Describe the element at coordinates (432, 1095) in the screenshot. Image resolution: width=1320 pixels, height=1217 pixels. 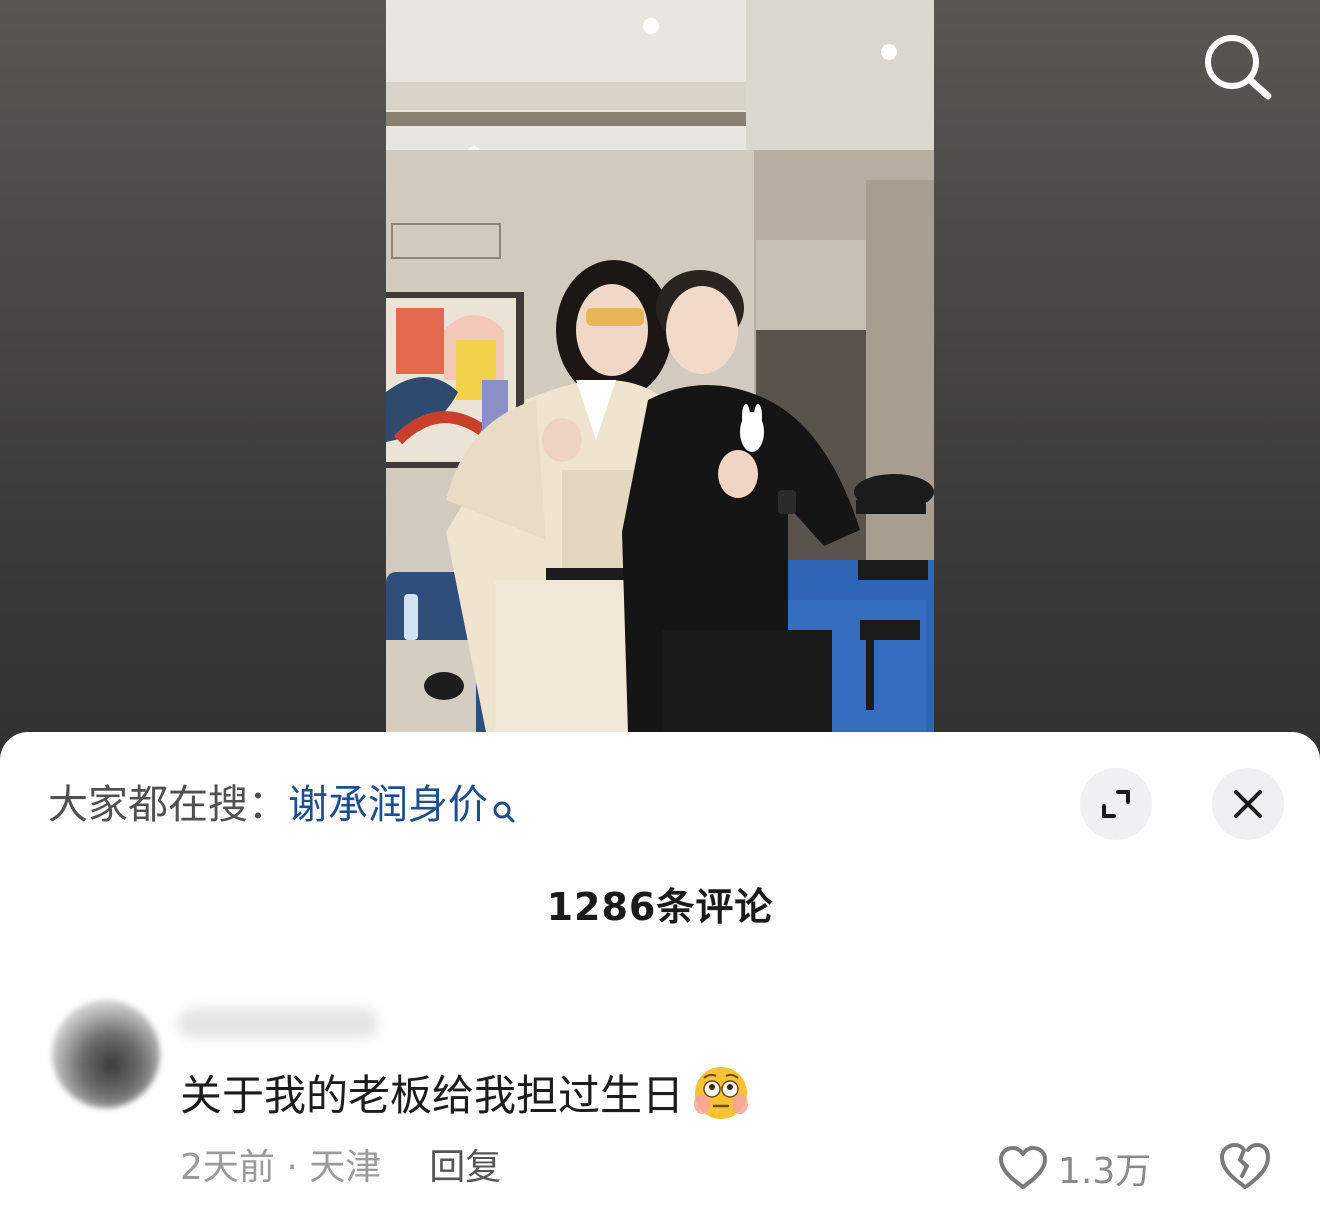
I see `comment-body: 关于我的老板给我担过生日` at that location.